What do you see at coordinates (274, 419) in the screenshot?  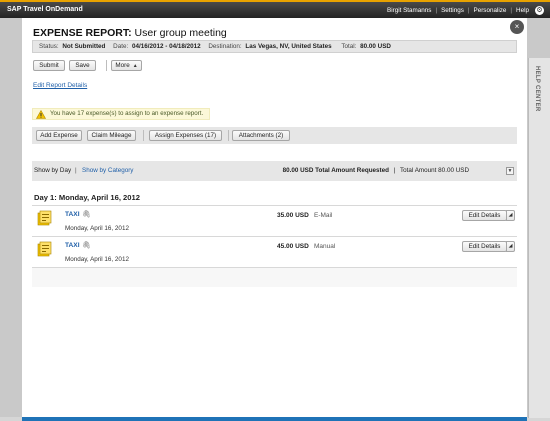 I see `bottom-accent-bar` at bounding box center [274, 419].